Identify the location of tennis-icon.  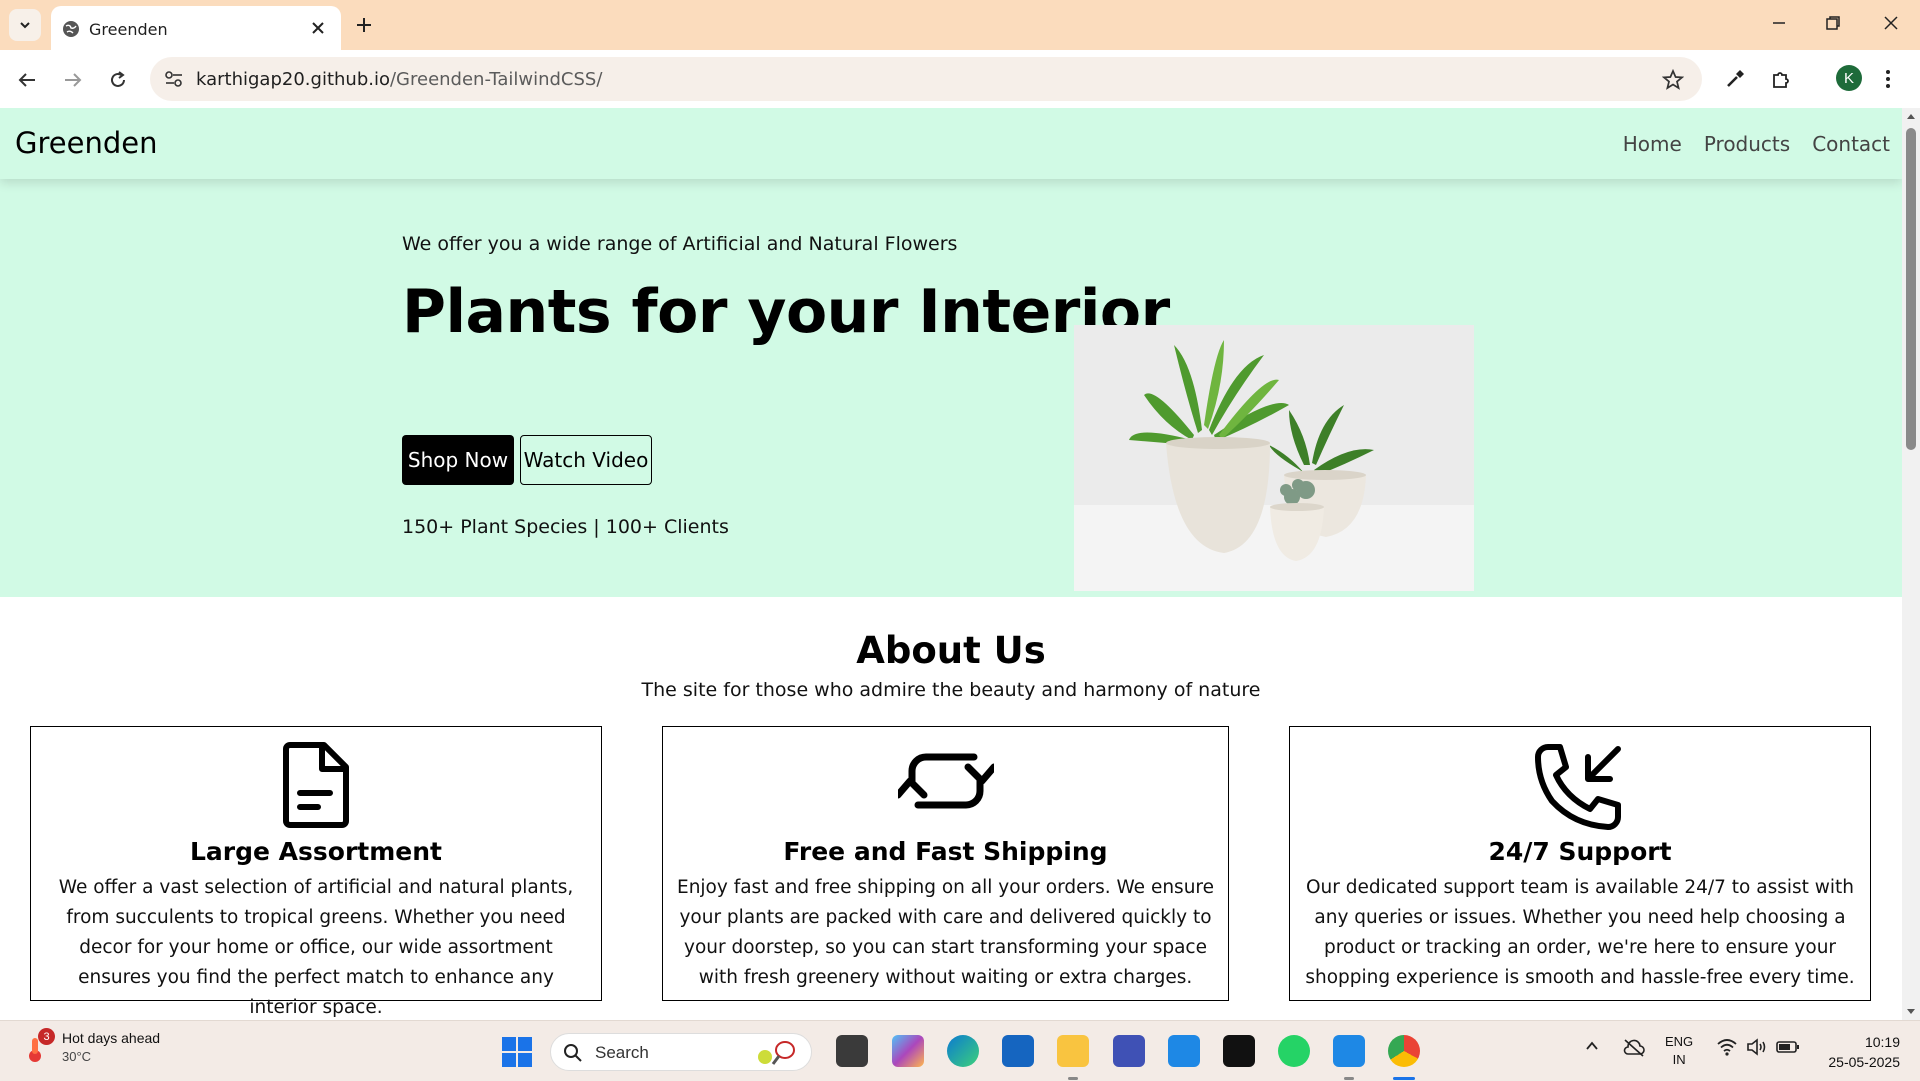
(776, 1053).